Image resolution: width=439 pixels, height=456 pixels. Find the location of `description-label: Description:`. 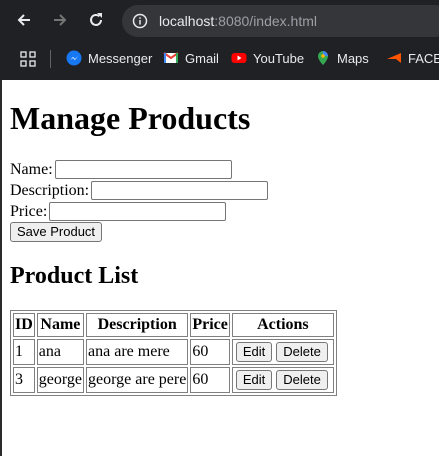

description-label: Description: is located at coordinates (50, 190).